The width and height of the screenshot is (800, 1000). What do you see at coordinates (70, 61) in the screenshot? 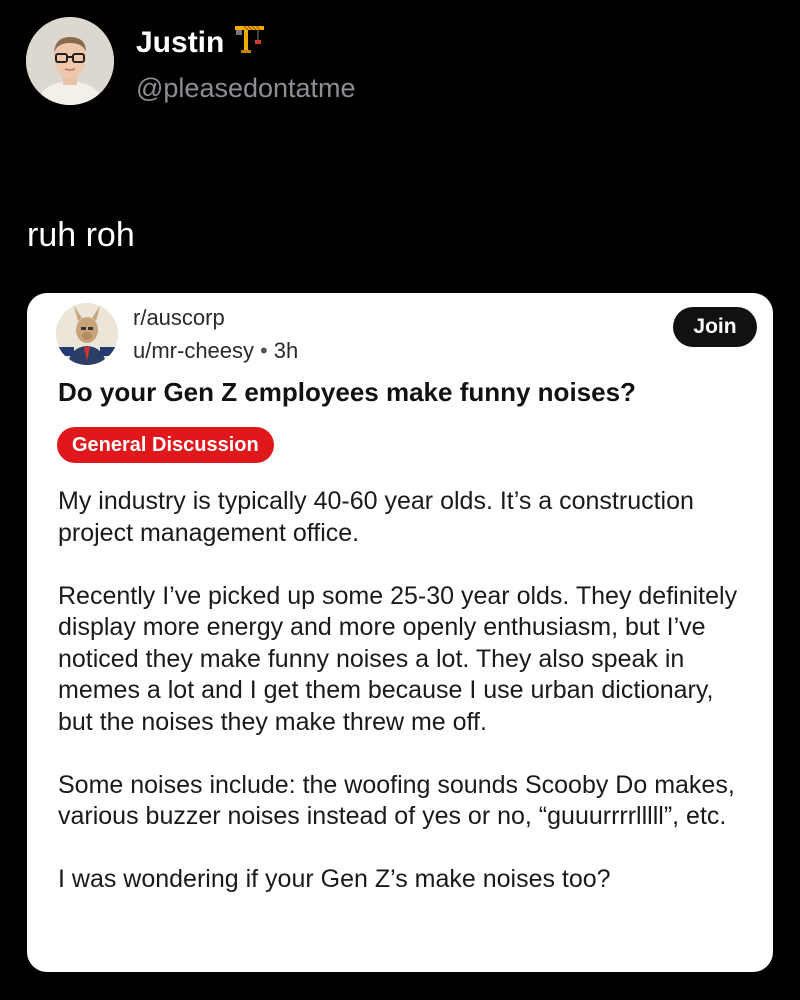
I see `author-avatar` at bounding box center [70, 61].